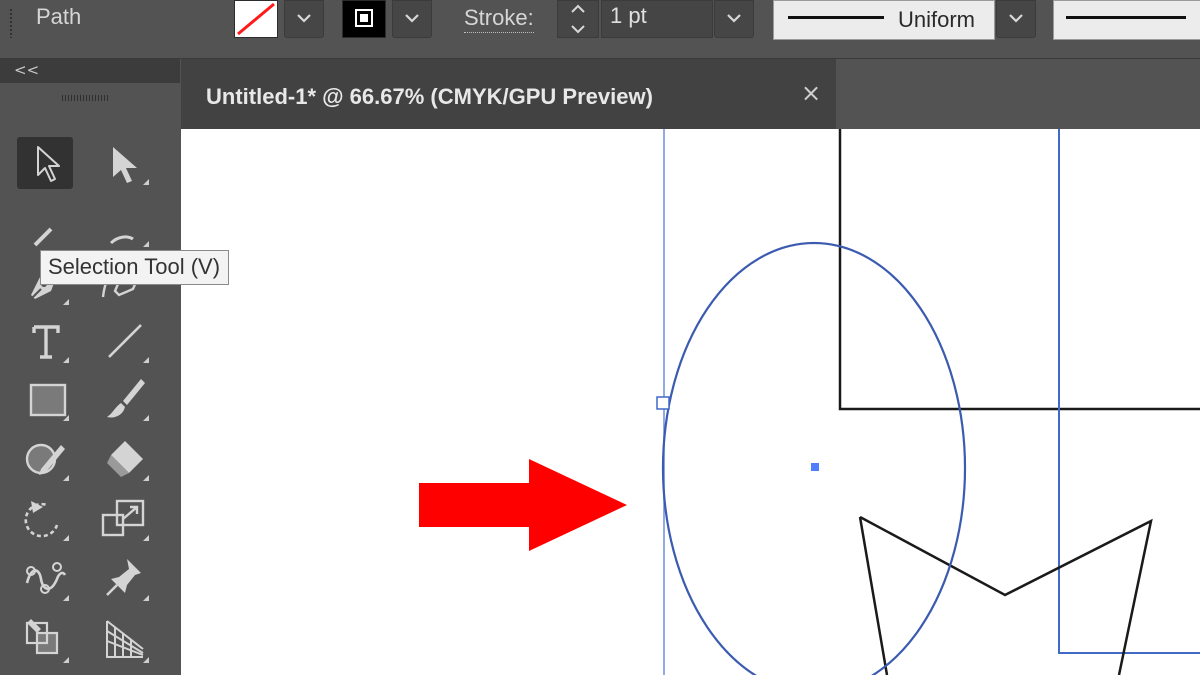 This screenshot has width=1200, height=675. Describe the element at coordinates (600, 29) in the screenshot. I see `control-bar: Path Stroke: 1 pt Uniform` at that location.